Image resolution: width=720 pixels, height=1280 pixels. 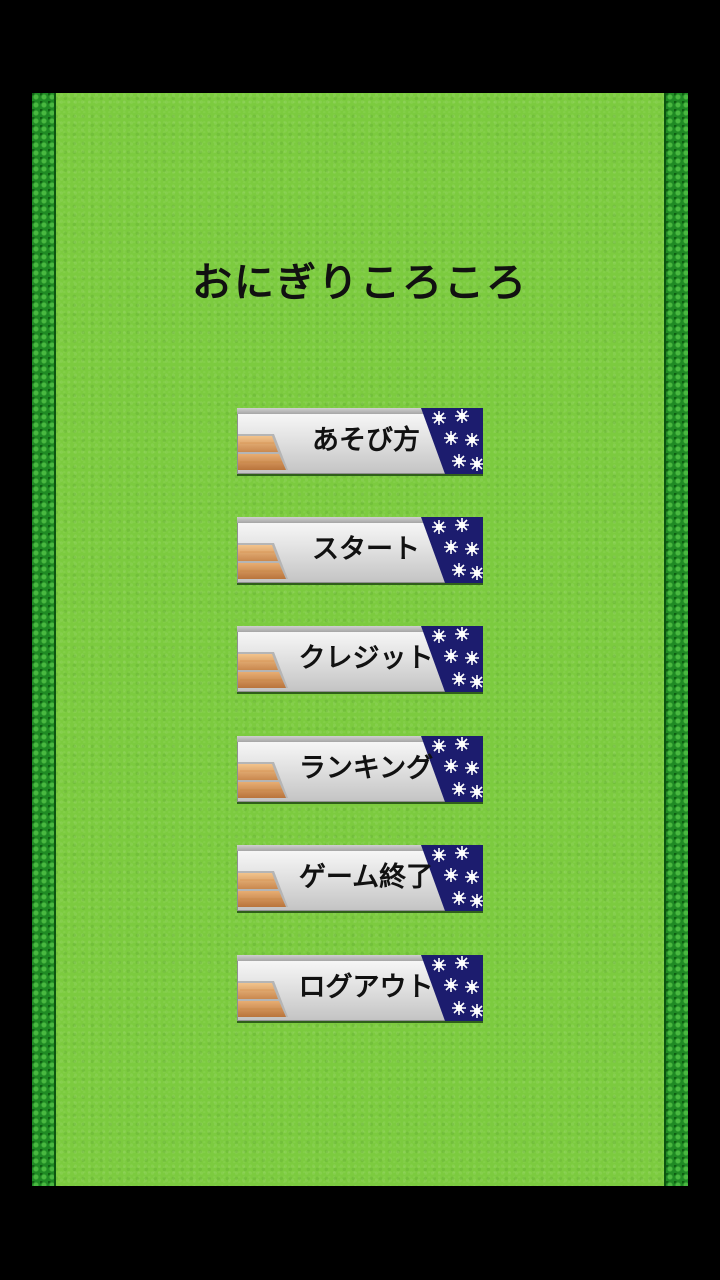 What do you see at coordinates (676, 639) in the screenshot?
I see `right-hedge` at bounding box center [676, 639].